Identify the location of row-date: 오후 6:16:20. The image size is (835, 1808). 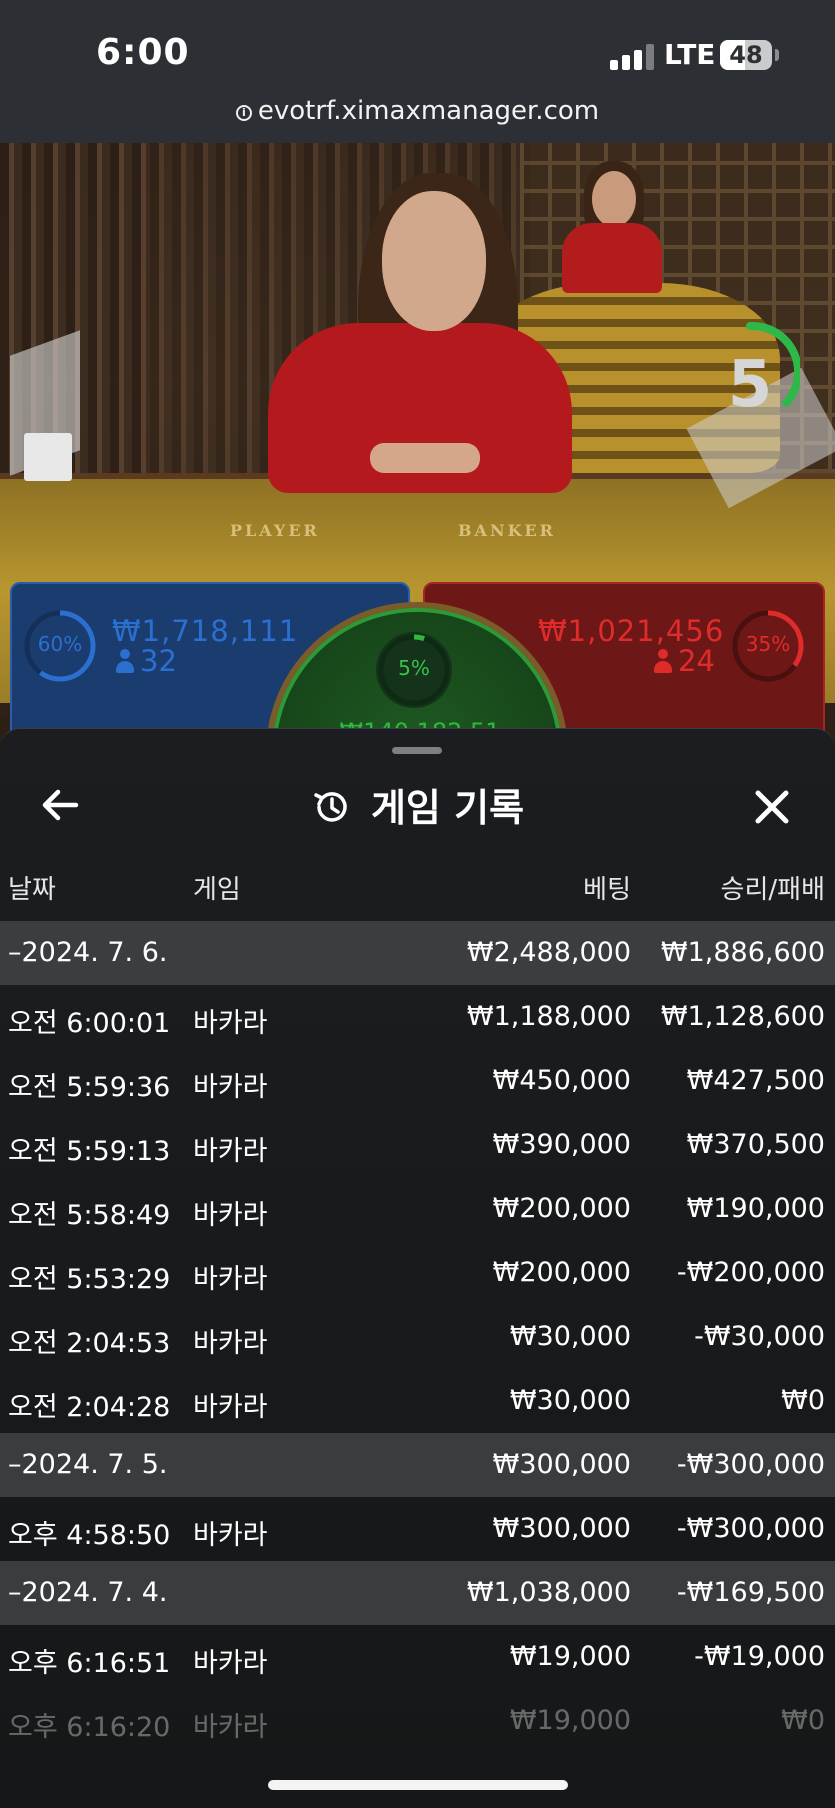
(89, 1727).